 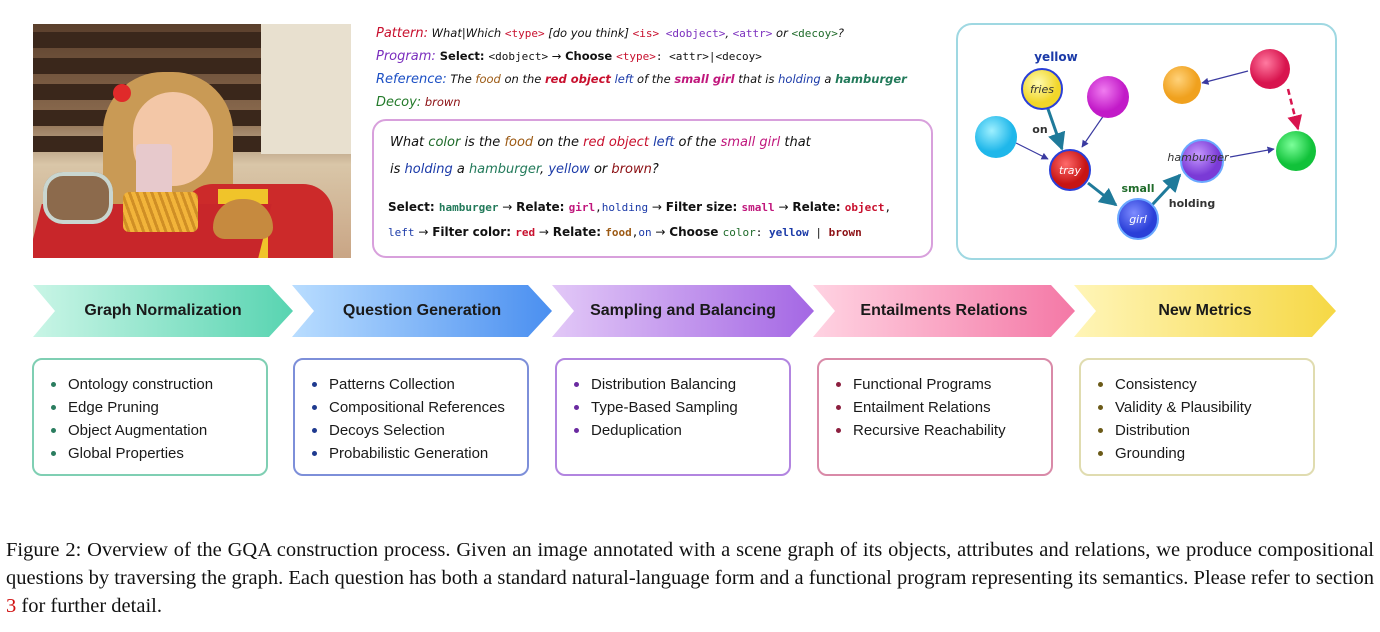 I want to click on attr-small-label: small, so click(x=1138, y=188).